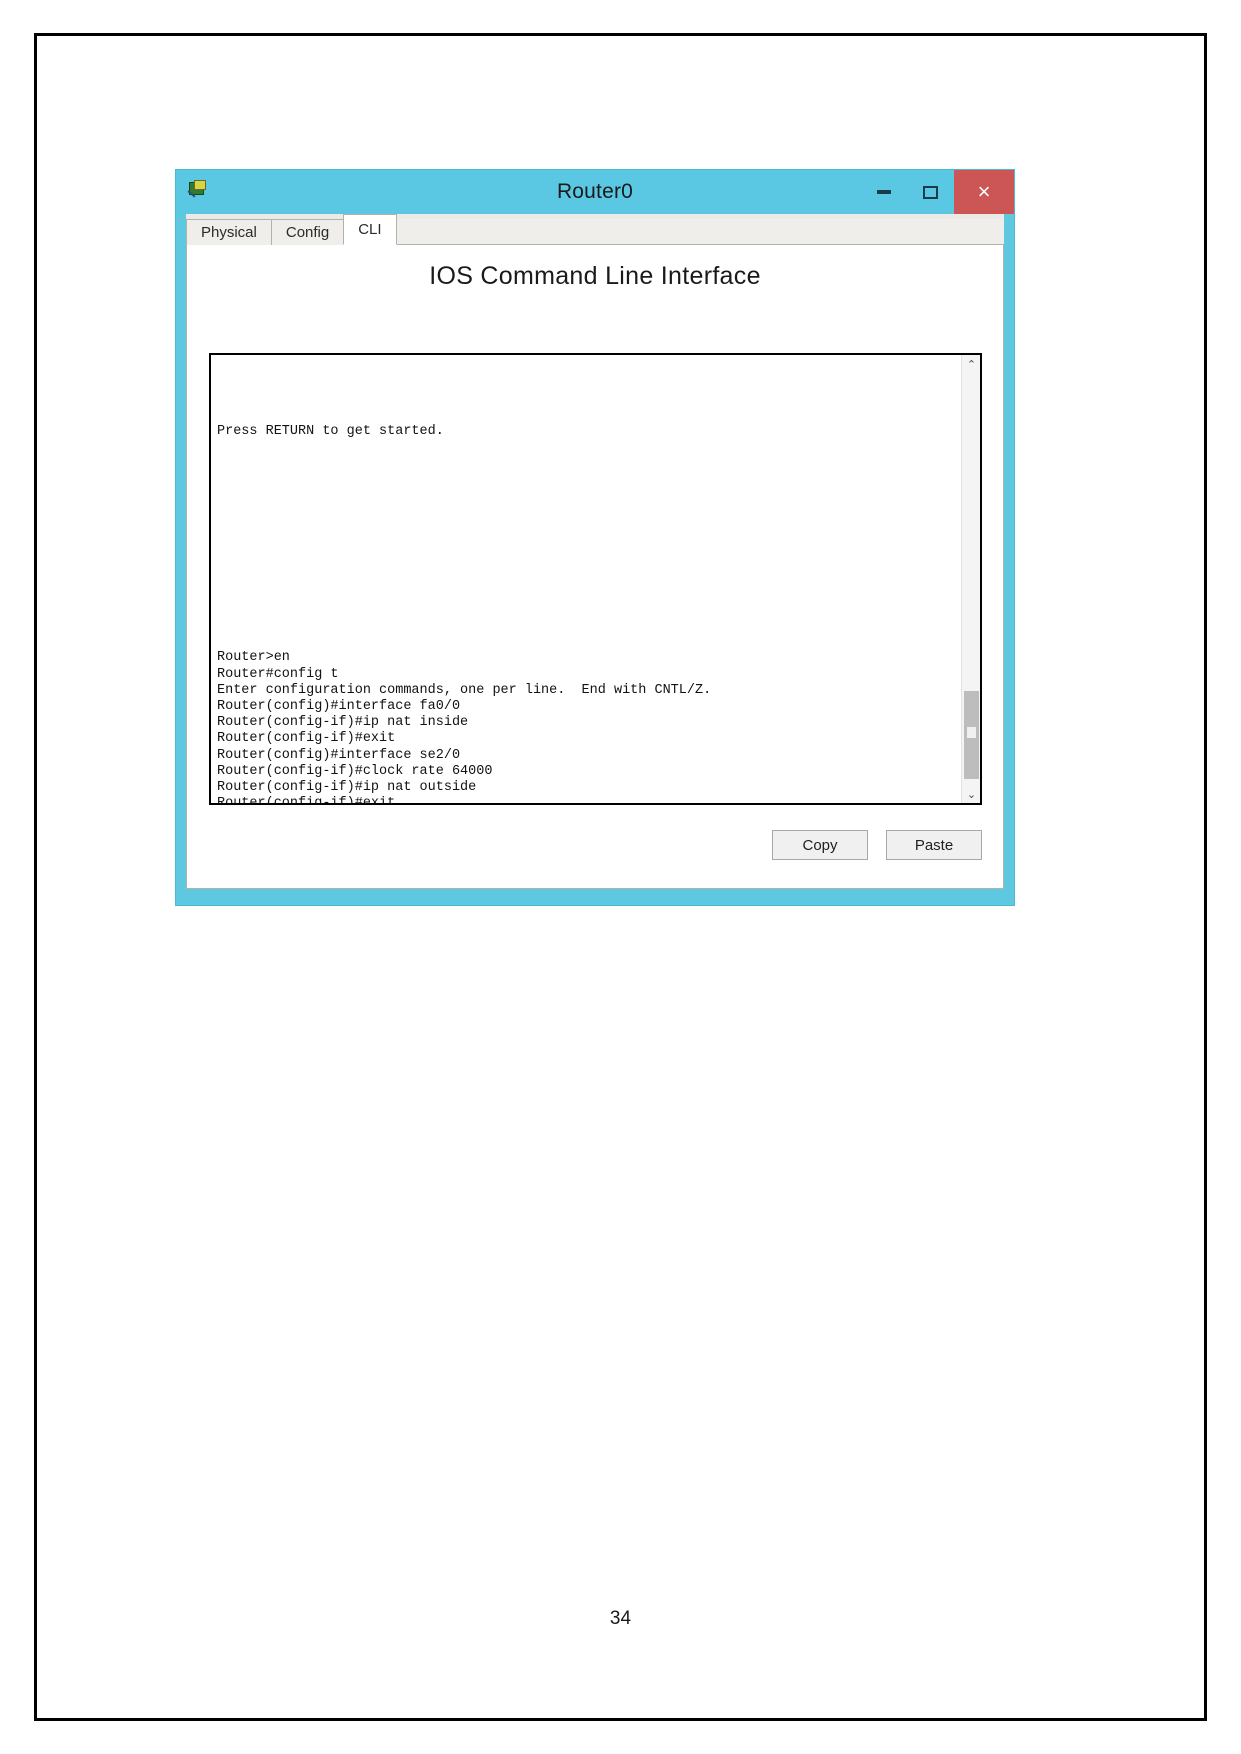 This screenshot has width=1241, height=1754. Describe the element at coordinates (934, 845) in the screenshot. I see `paste-button: Paste` at that location.